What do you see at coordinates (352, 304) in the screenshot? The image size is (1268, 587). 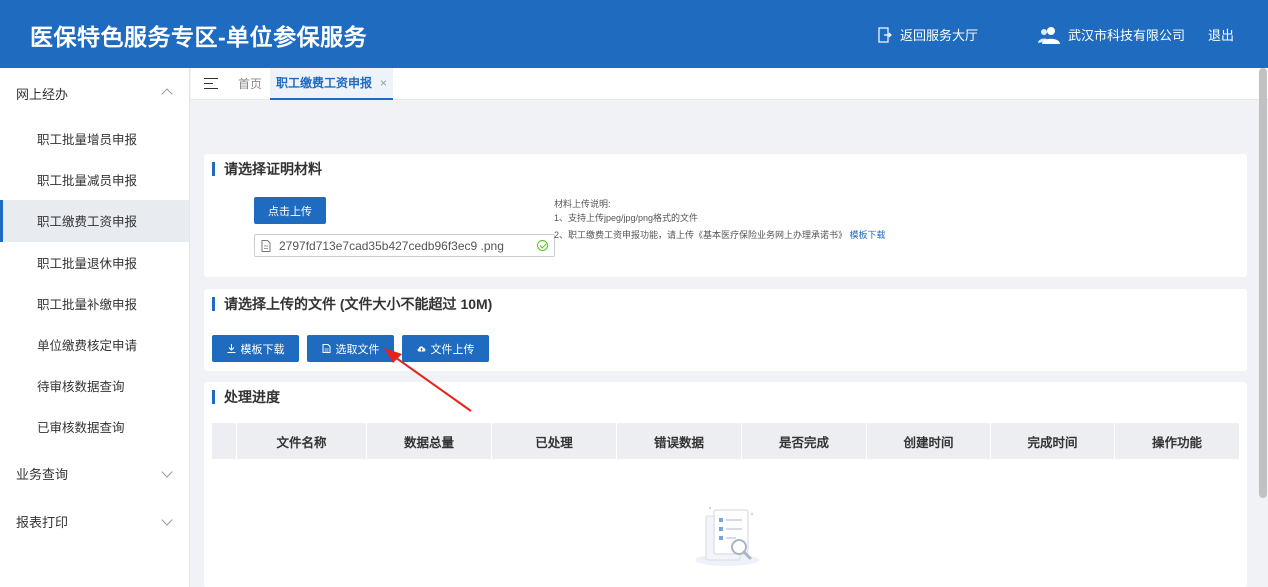 I see `section-title: 请选择上传的文件 (文件大小不能超过 10M)` at bounding box center [352, 304].